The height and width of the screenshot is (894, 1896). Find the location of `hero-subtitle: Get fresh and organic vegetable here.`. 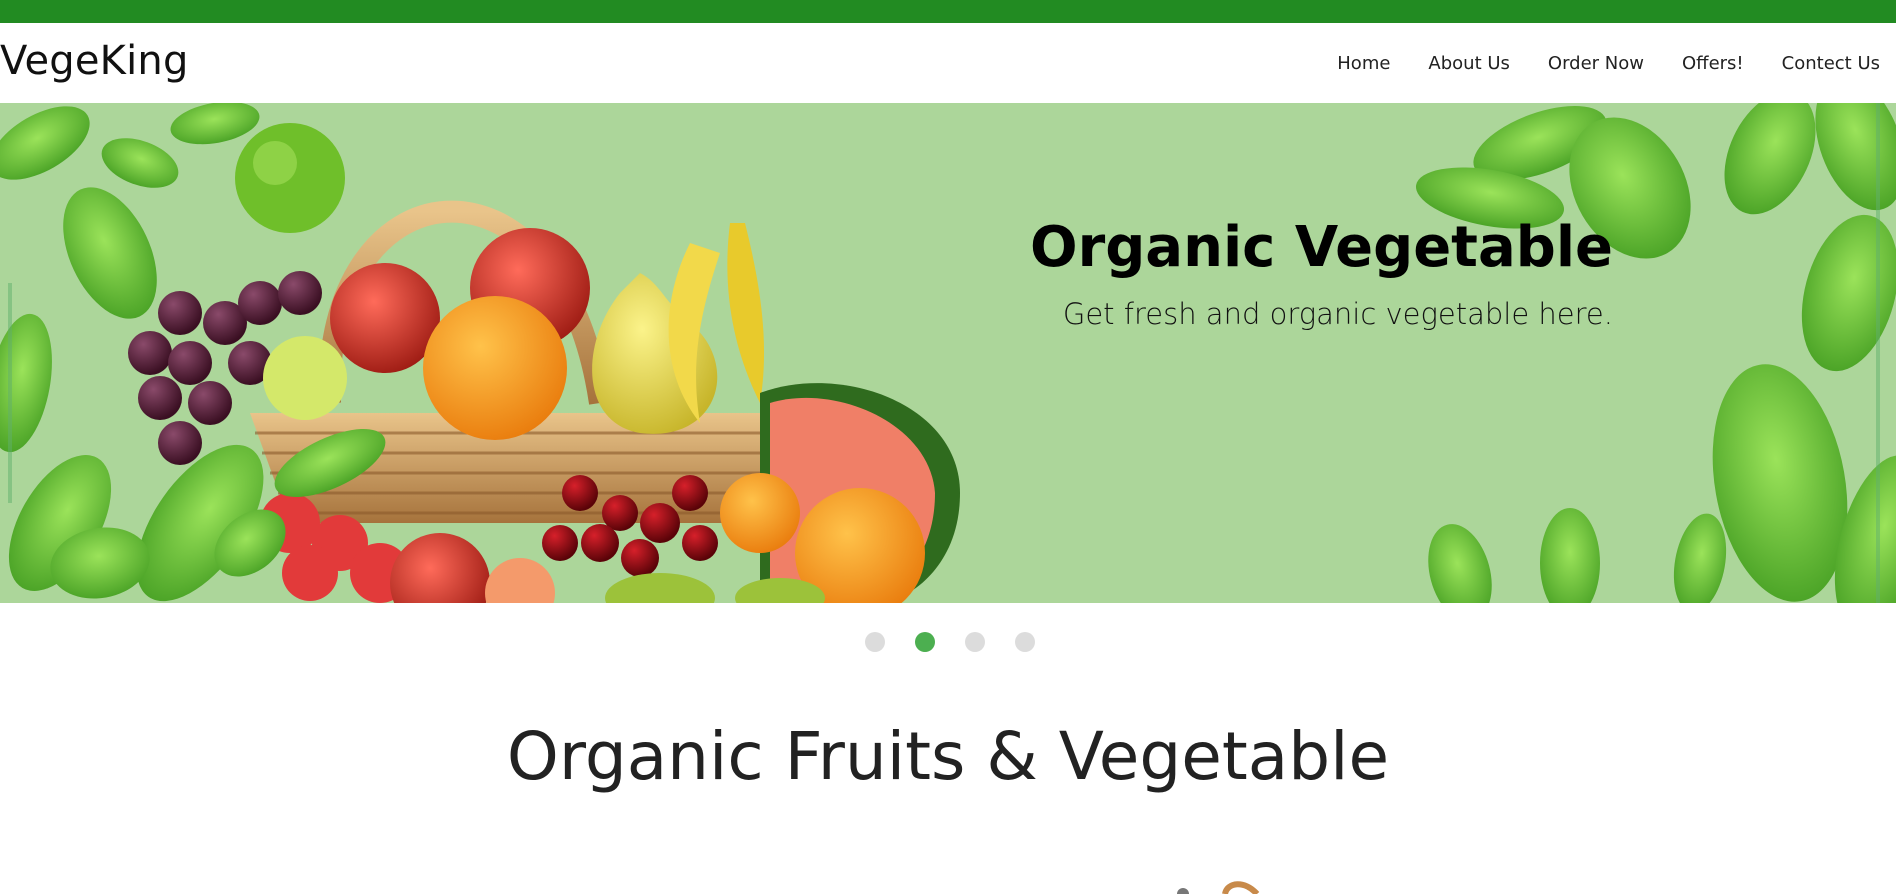

hero-subtitle: Get fresh and organic vegetable here. is located at coordinates (1337, 314).